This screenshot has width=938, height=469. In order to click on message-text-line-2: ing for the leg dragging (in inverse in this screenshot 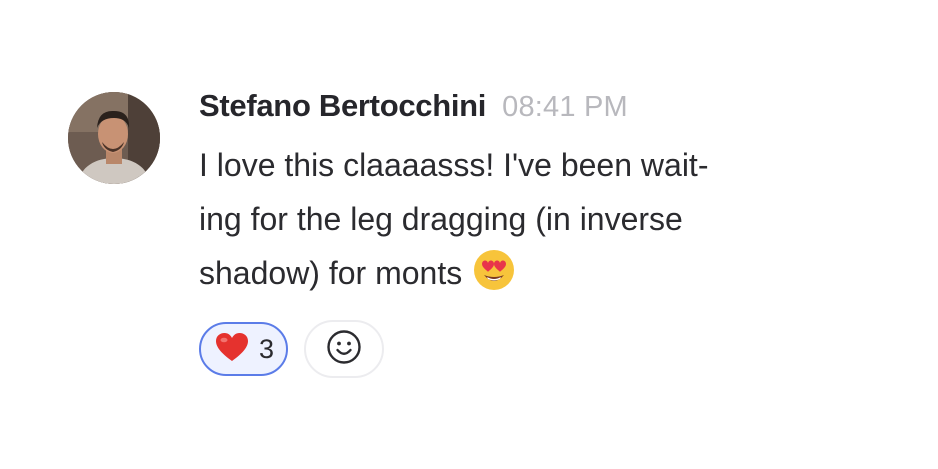, I will do `click(441, 219)`.